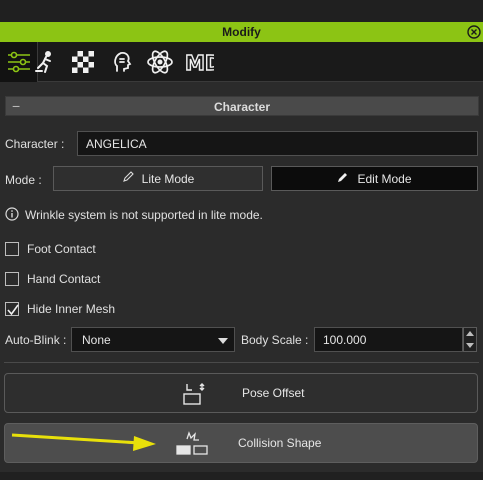 The height and width of the screenshot is (480, 483). I want to click on auto-blink-label: Auto-Blink :, so click(36, 340).